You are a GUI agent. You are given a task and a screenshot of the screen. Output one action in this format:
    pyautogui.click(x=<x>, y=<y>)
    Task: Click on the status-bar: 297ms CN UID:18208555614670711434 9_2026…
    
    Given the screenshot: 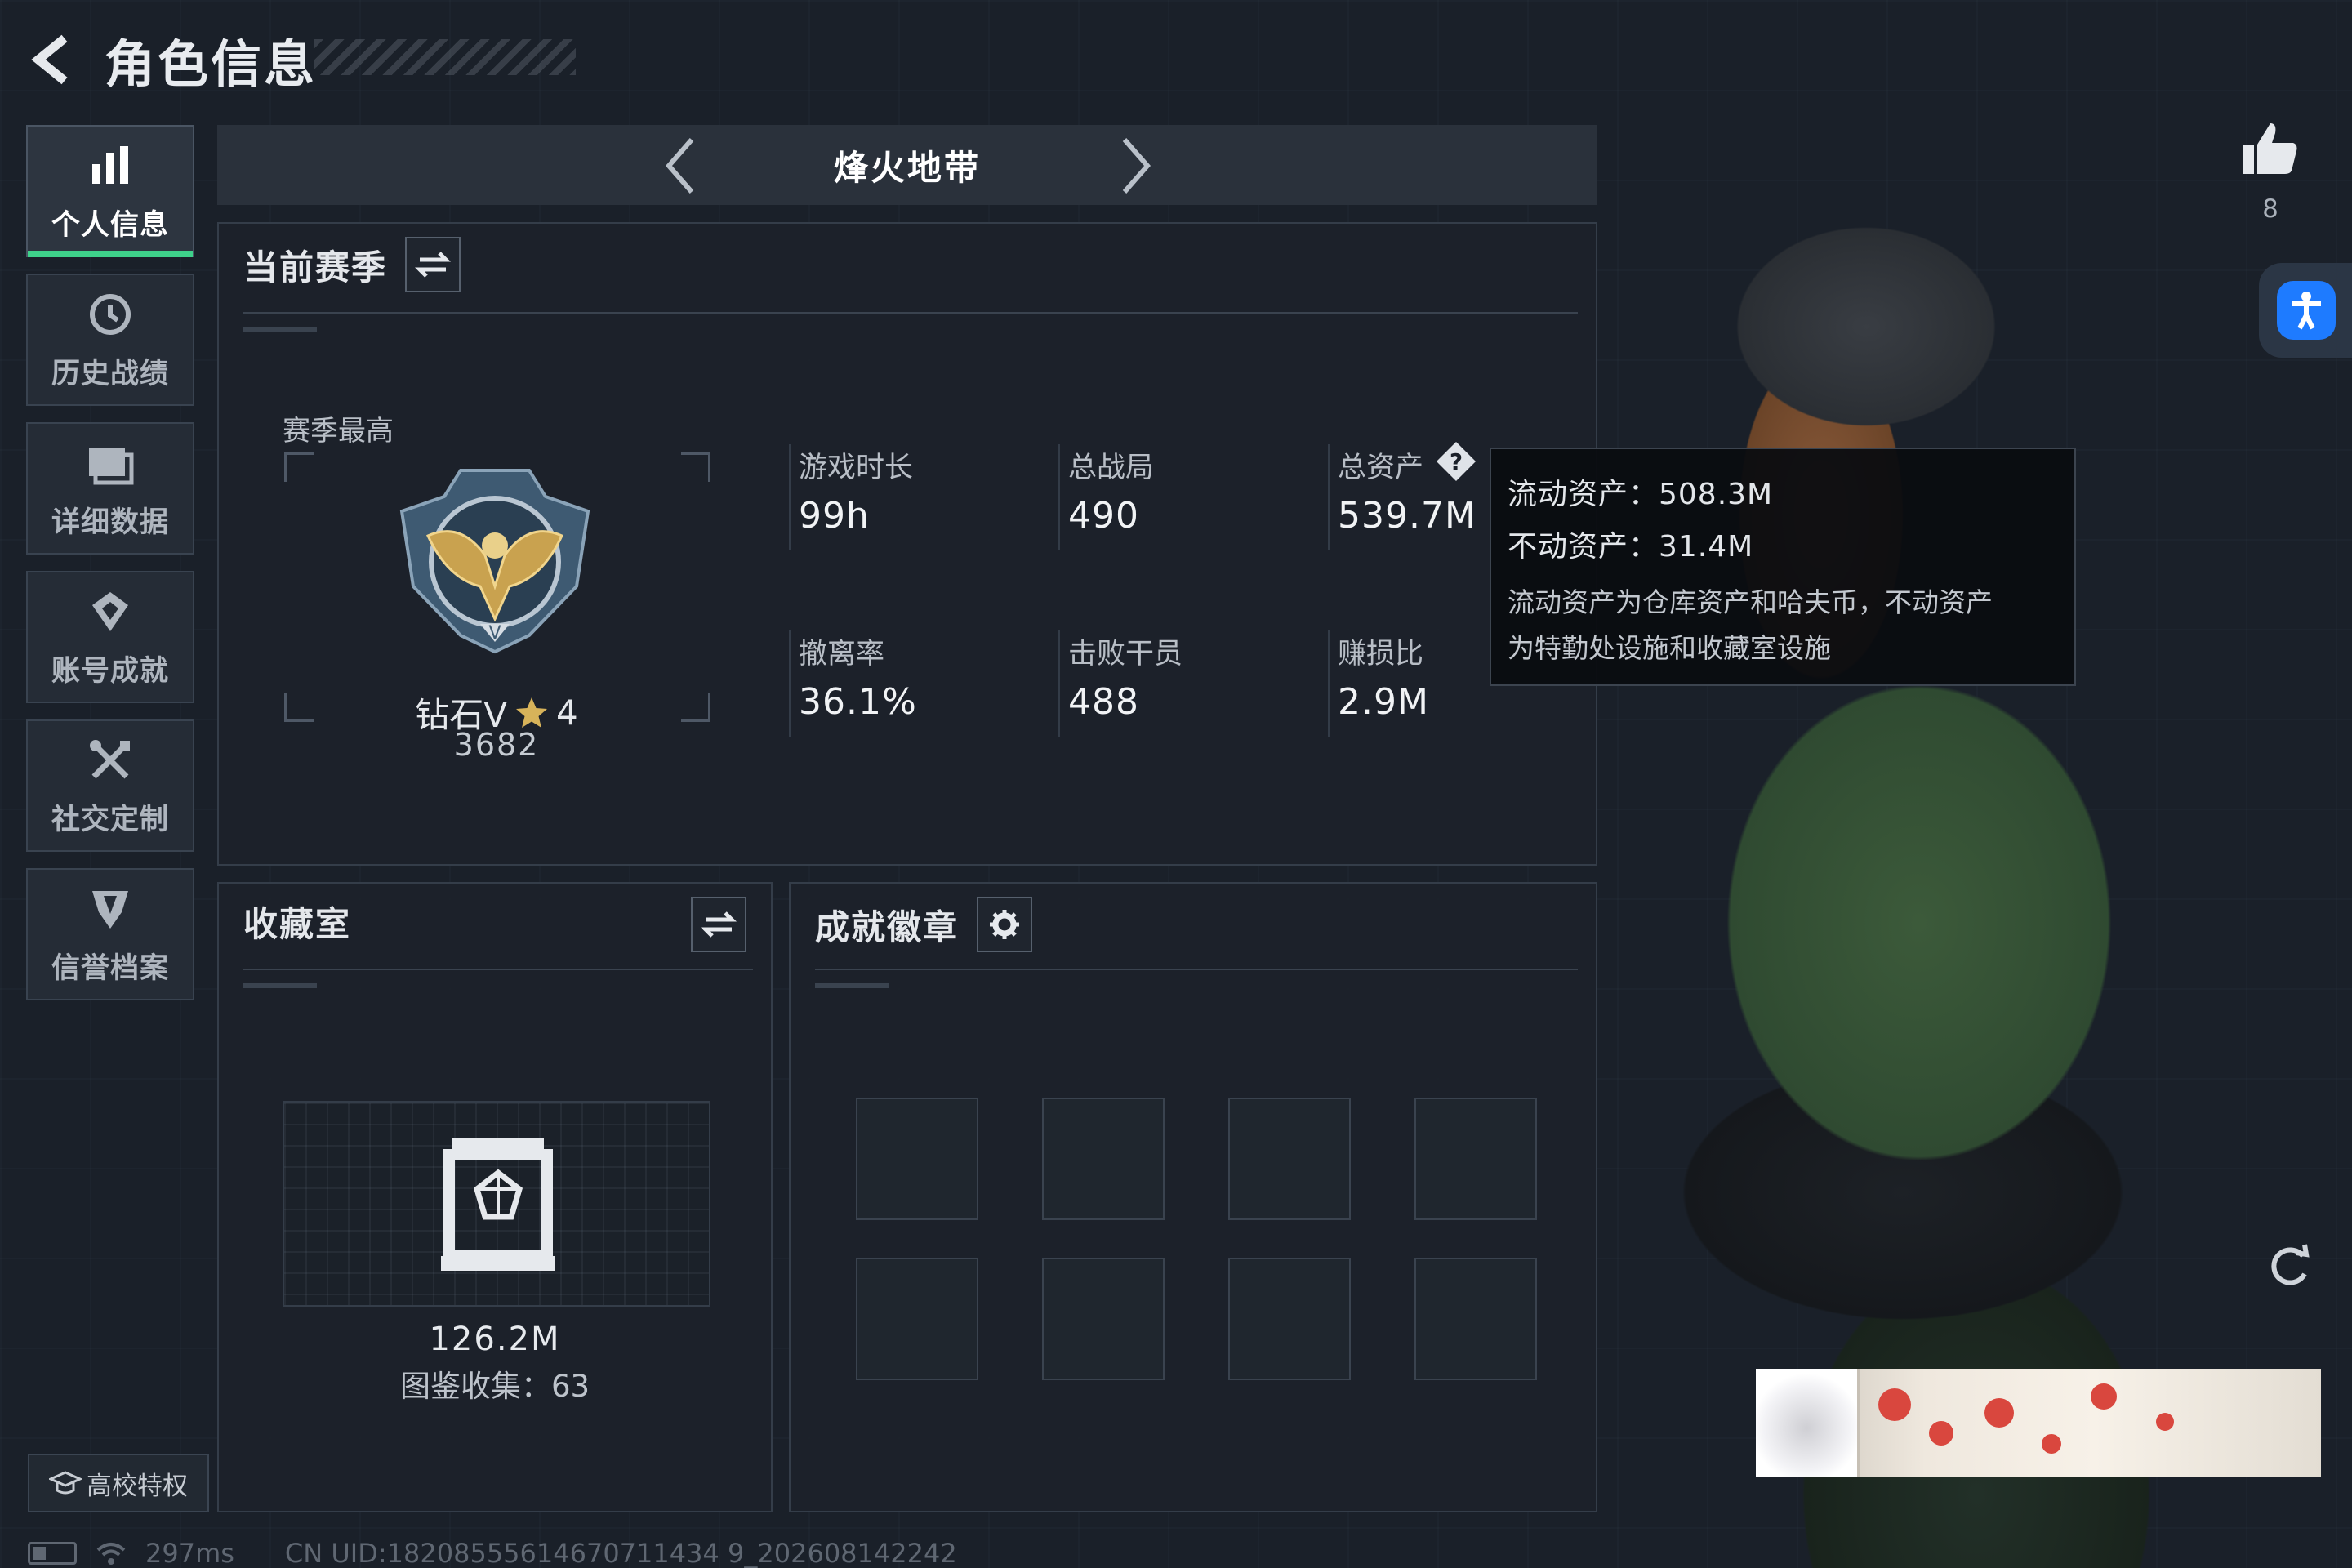 What is the action you would take?
    pyautogui.click(x=492, y=1552)
    